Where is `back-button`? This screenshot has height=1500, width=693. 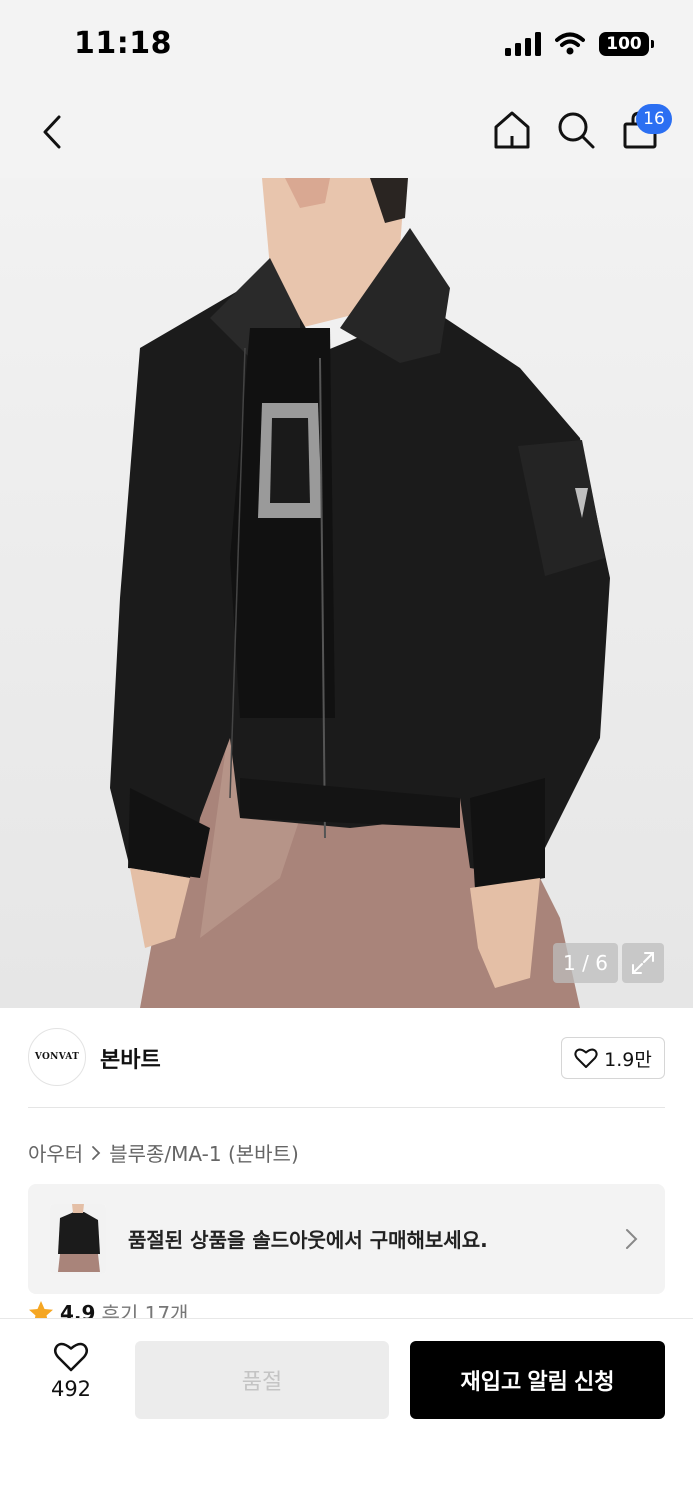
back-button is located at coordinates (52, 132).